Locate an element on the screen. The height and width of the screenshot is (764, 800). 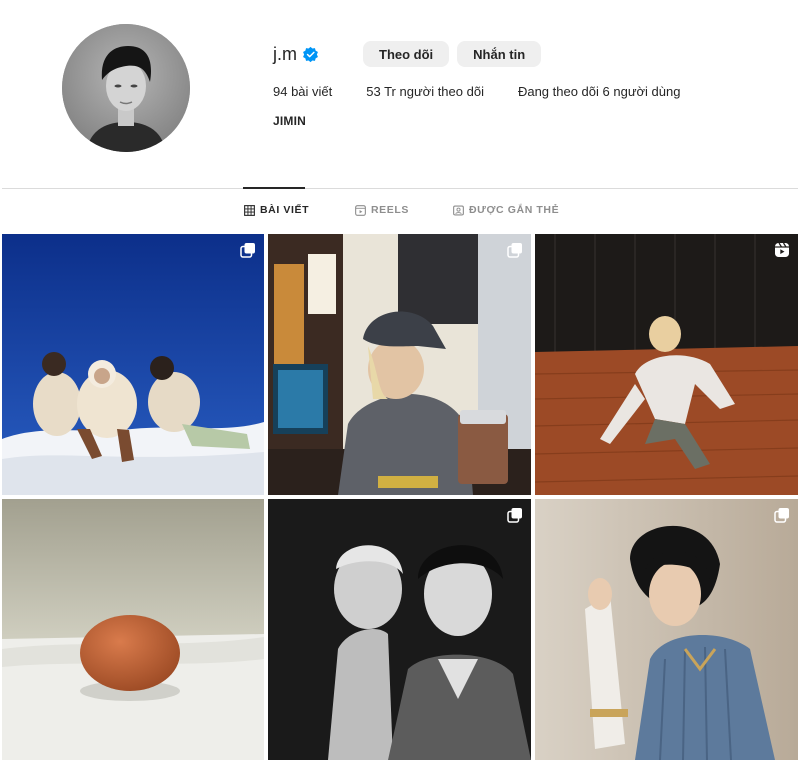
avatar-image is located at coordinates (126, 88).